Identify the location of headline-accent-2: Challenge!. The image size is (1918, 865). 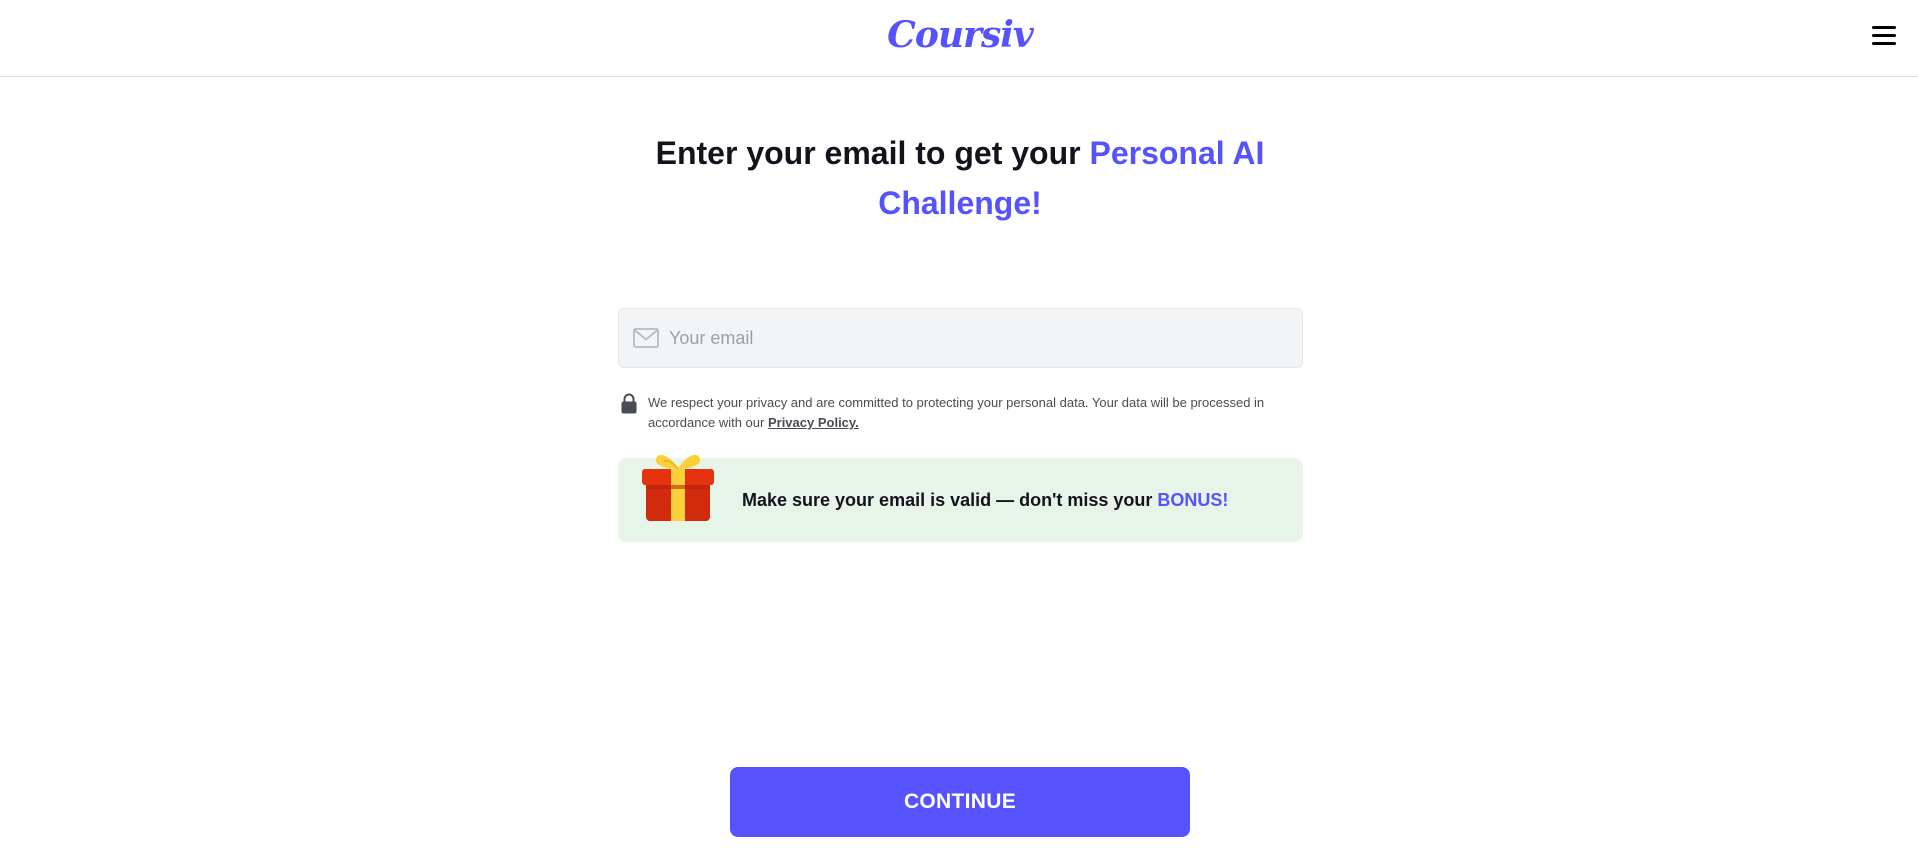
(960, 203).